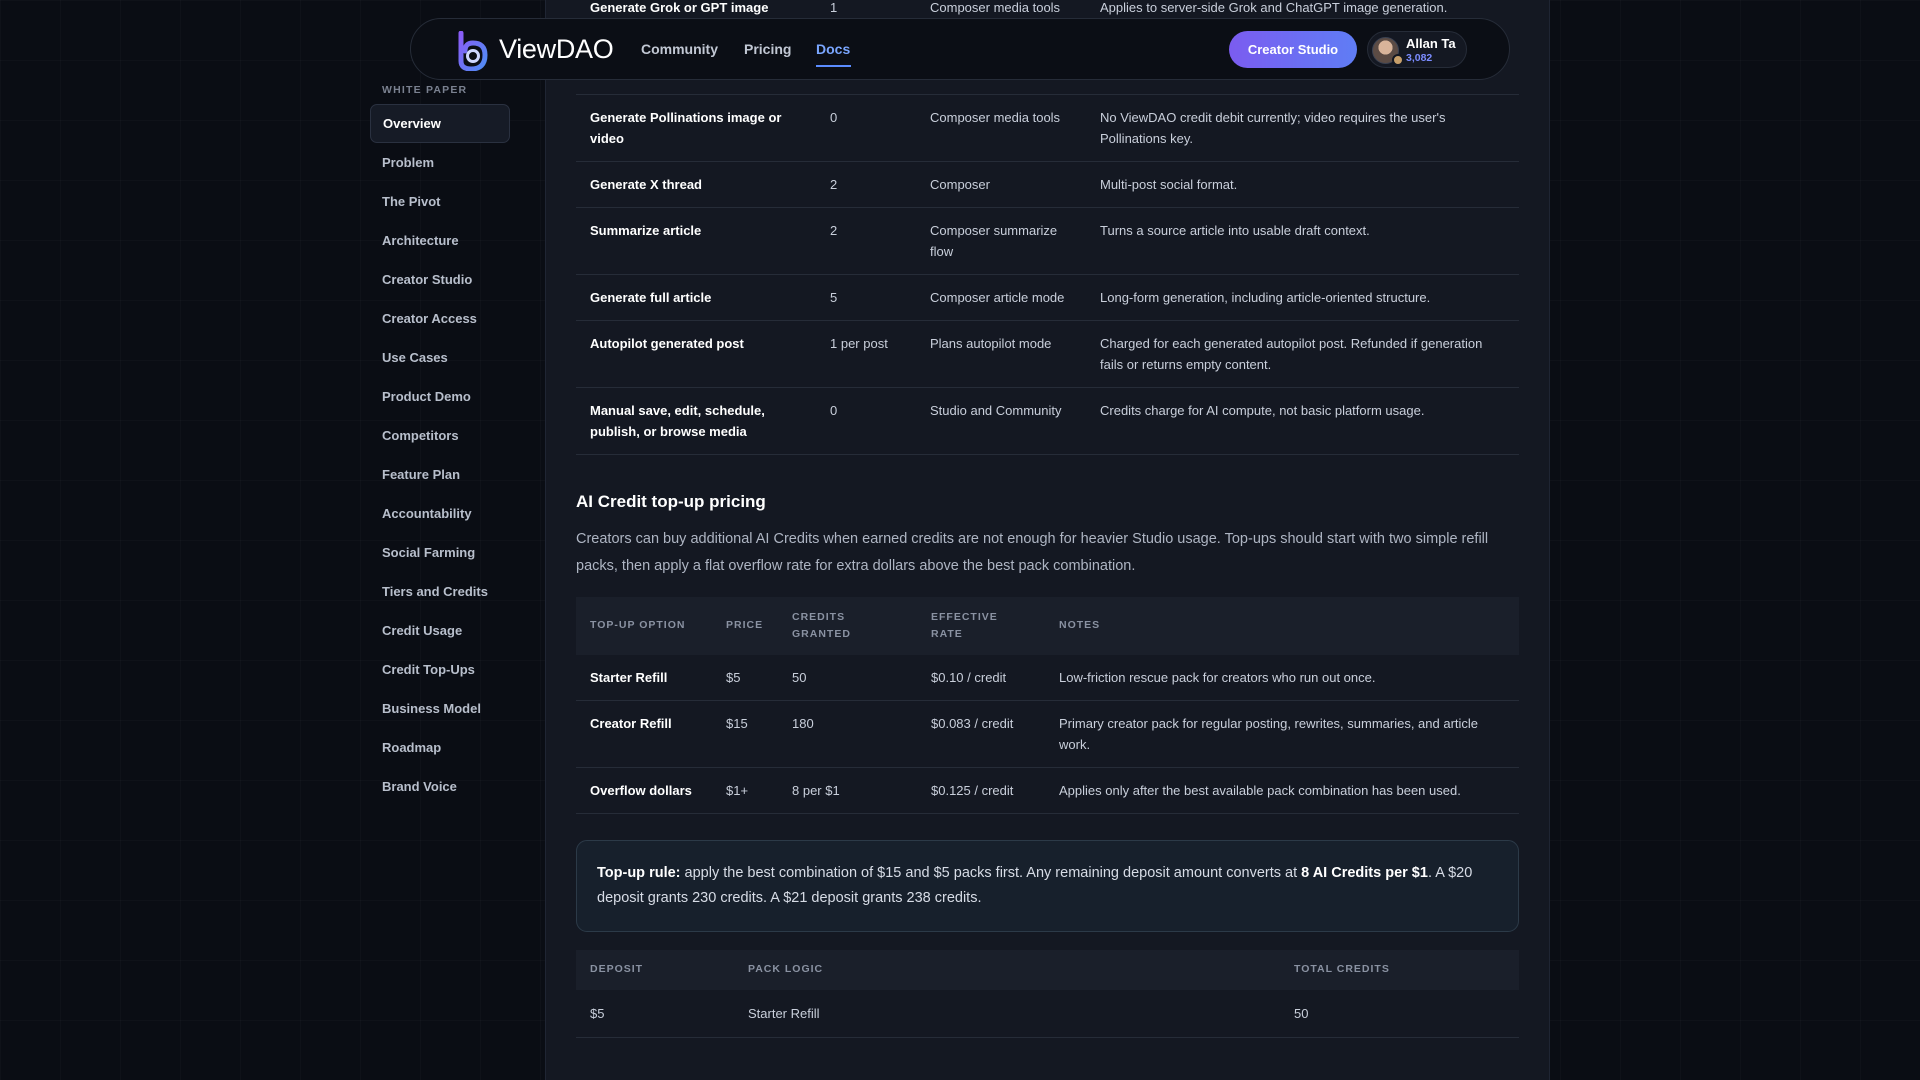  What do you see at coordinates (655, 1013) in the screenshot?
I see `deposit-cell: $5` at bounding box center [655, 1013].